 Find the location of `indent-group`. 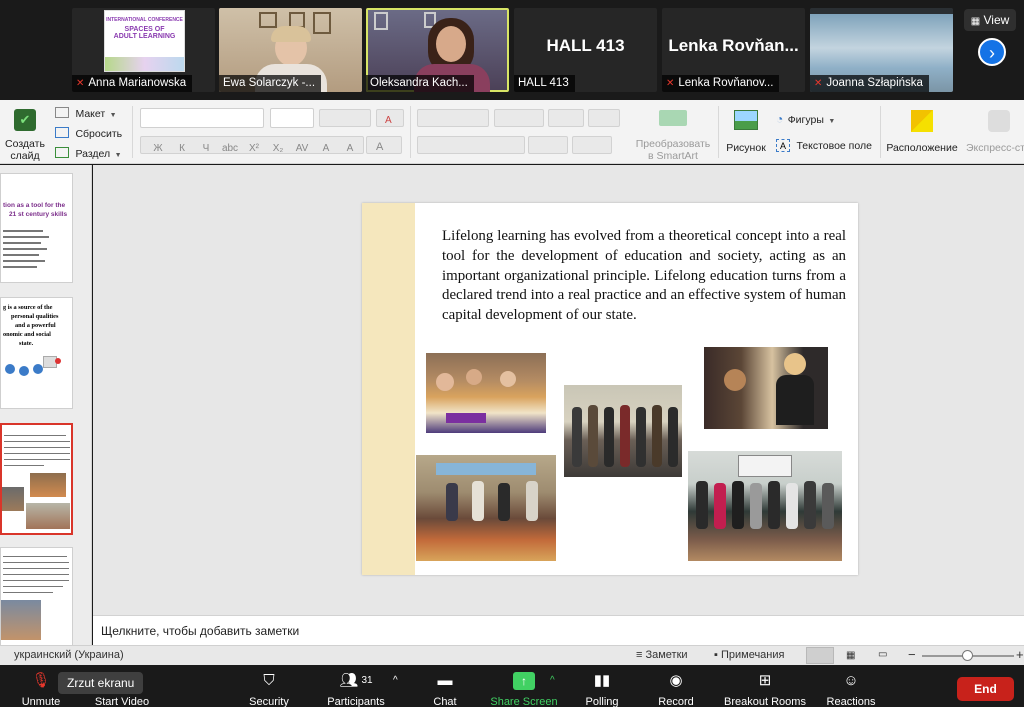

indent-group is located at coordinates (519, 118).